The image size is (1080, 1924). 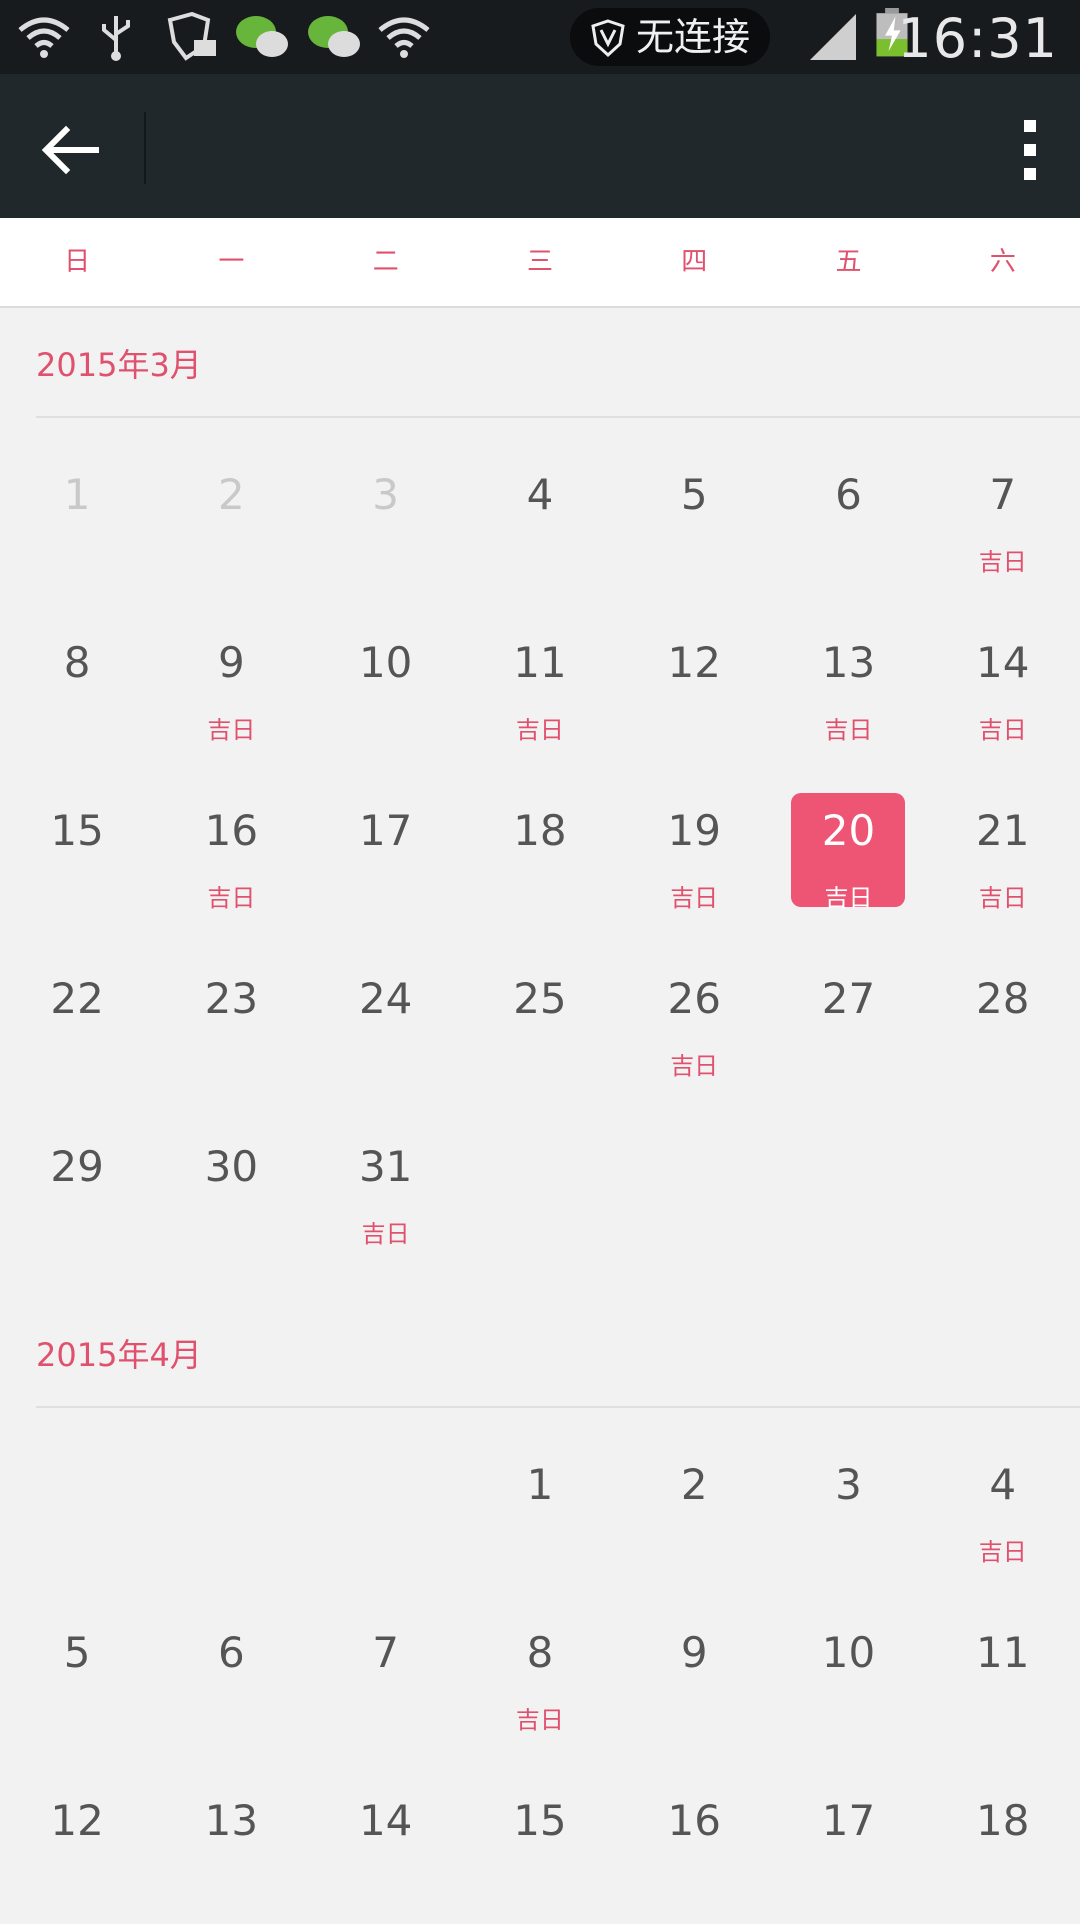 What do you see at coordinates (77, 262) in the screenshot?
I see `weekday-label: 日` at bounding box center [77, 262].